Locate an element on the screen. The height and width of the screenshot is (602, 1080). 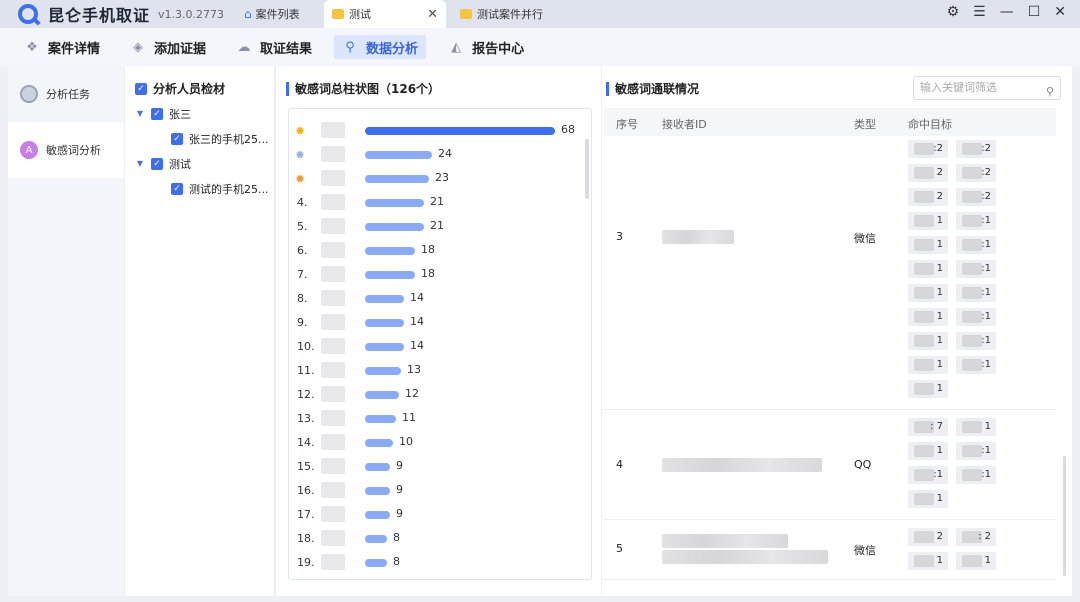
chart-value-label: 21 is located at coordinates (437, 225).